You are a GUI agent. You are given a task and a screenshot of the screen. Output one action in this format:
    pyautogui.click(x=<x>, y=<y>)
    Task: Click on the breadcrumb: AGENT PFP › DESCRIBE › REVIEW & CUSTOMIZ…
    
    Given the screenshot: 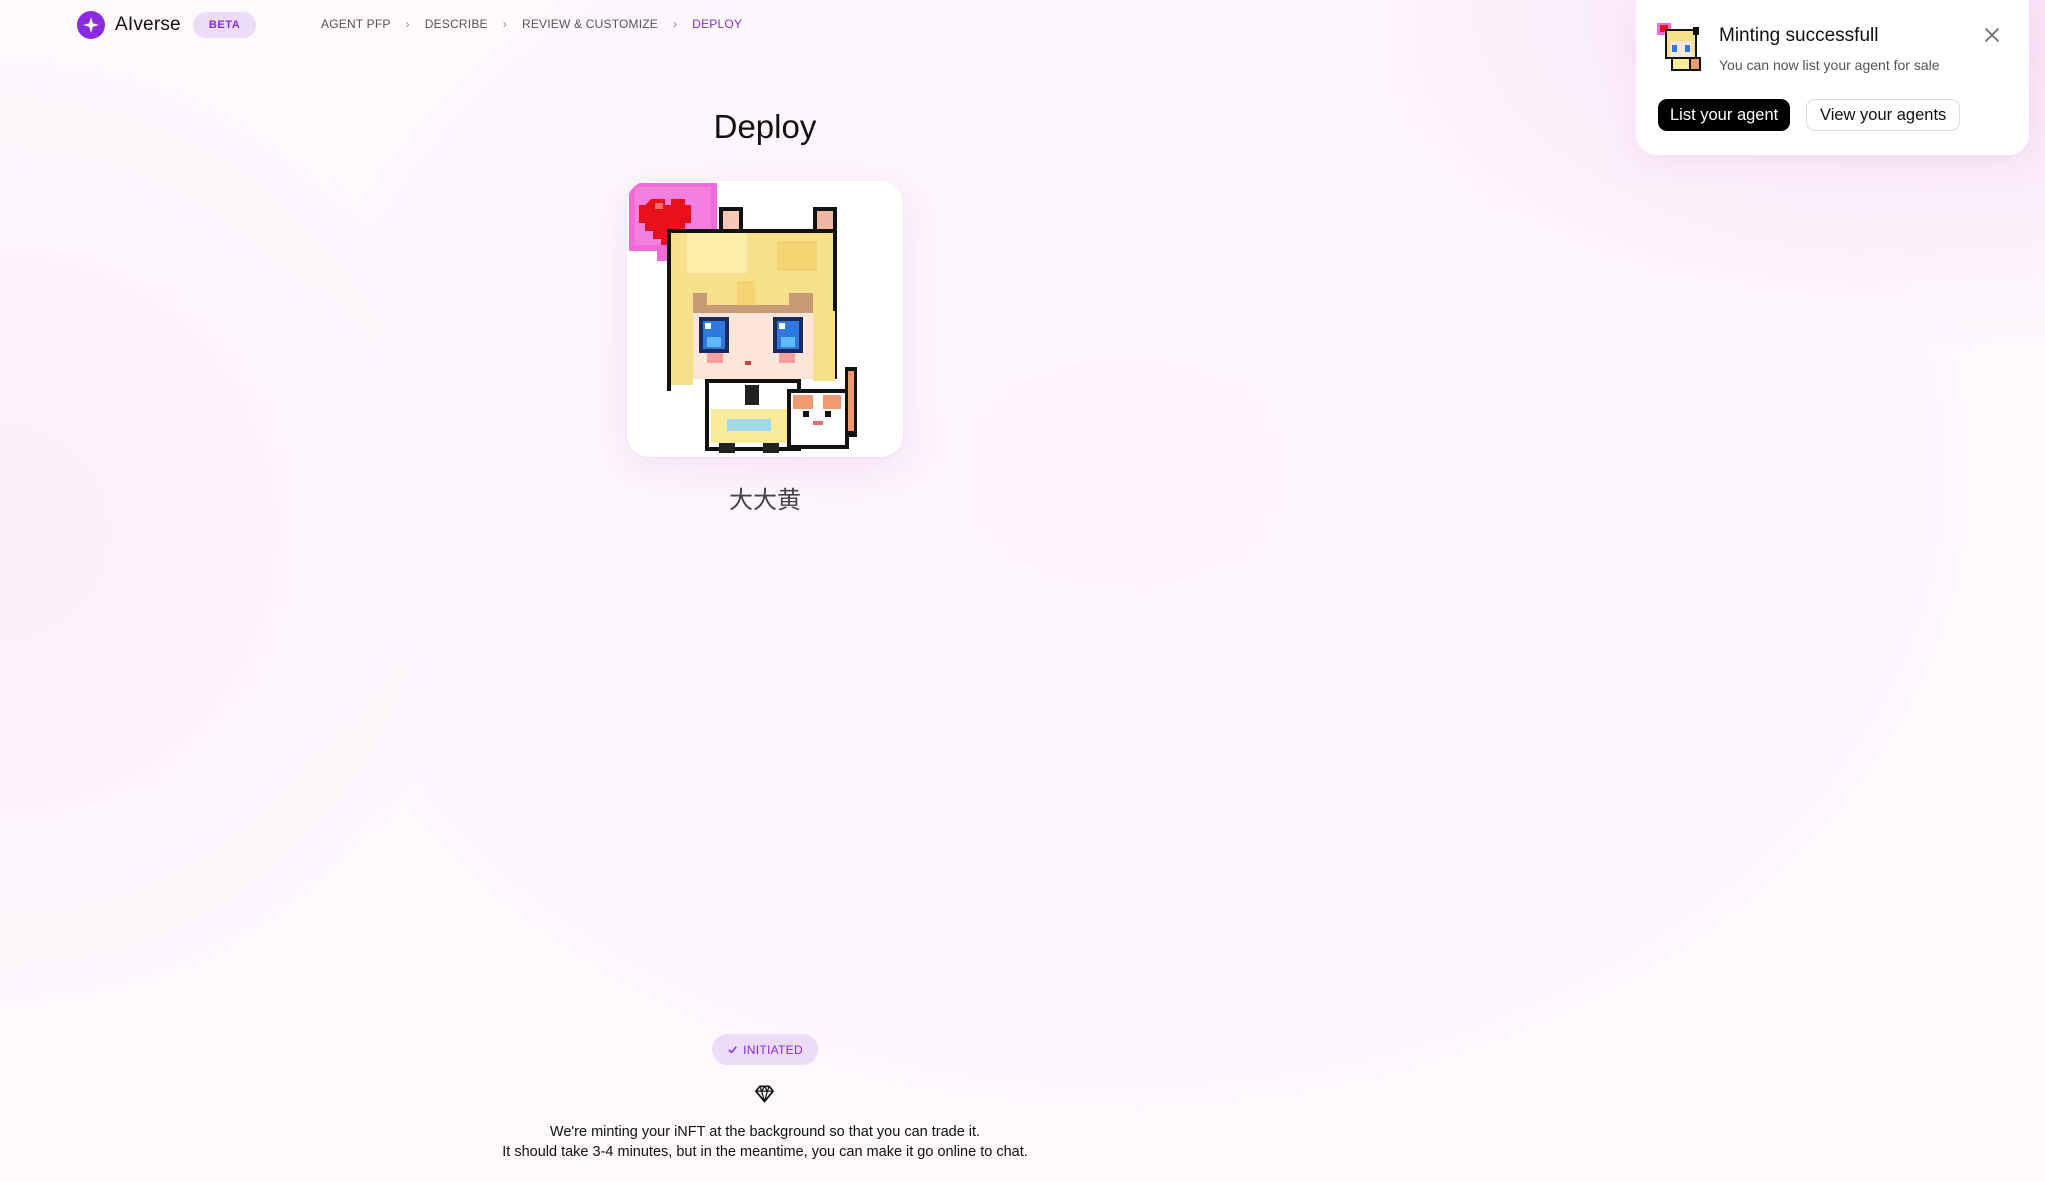 What is the action you would take?
    pyautogui.click(x=531, y=24)
    